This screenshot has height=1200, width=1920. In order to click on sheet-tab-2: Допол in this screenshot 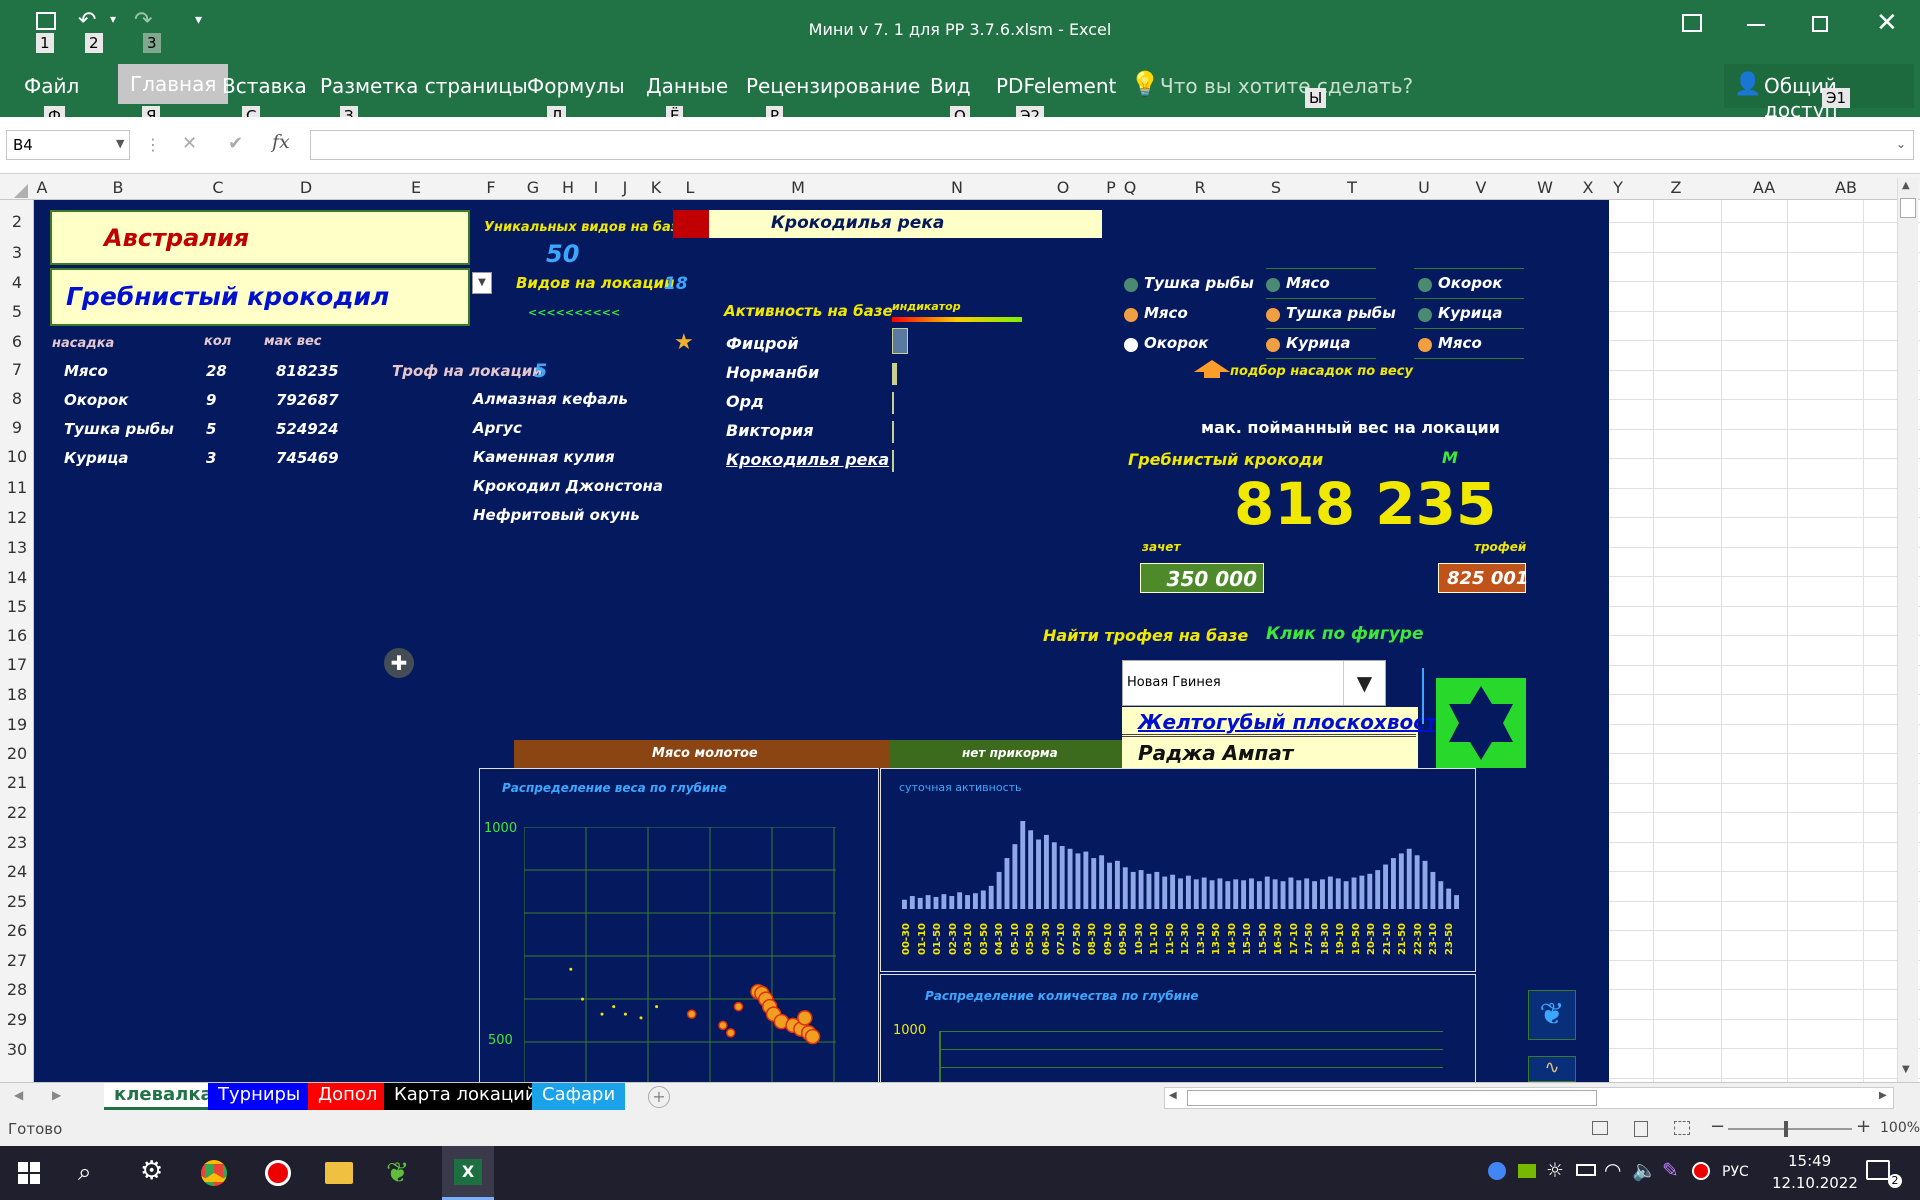, I will do `click(348, 1096)`.